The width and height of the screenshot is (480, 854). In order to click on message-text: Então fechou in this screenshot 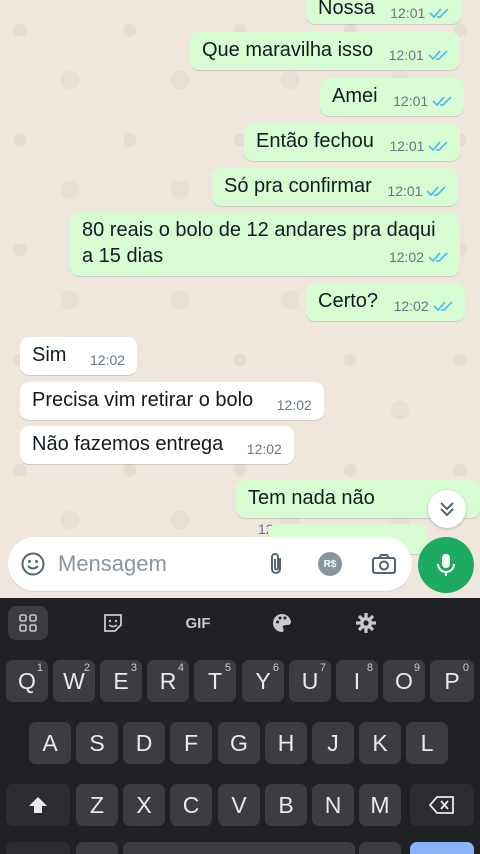, I will do `click(315, 141)`.